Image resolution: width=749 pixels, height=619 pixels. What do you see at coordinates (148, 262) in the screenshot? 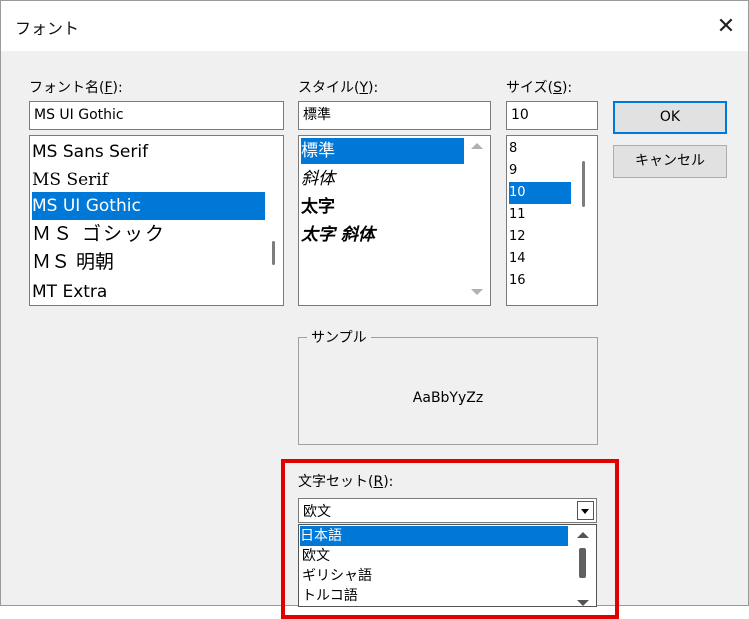
I see `font-item-ms-mincho: ＭＳ 明朝` at bounding box center [148, 262].